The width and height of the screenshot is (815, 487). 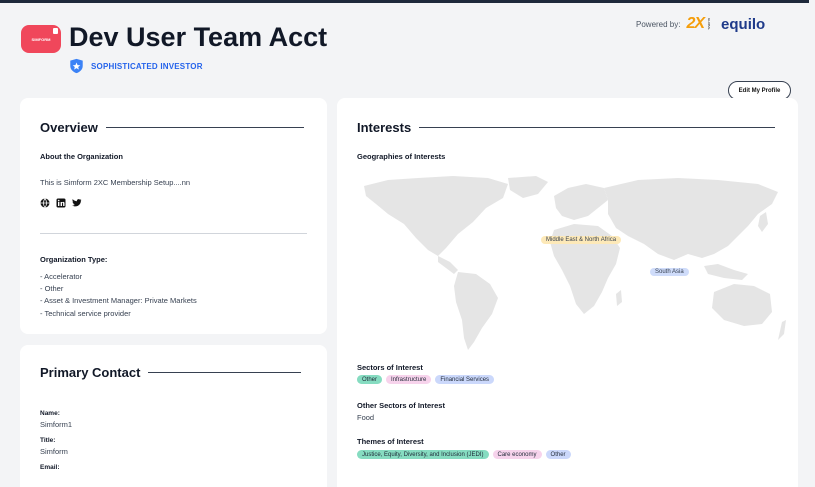 I want to click on org-logo: SIMFORM, so click(x=41, y=39).